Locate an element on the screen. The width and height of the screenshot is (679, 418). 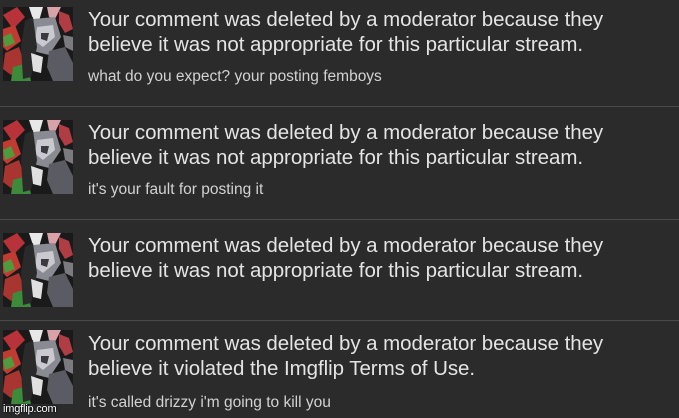
imgflip-watermark: imgflip.com is located at coordinates (30, 409).